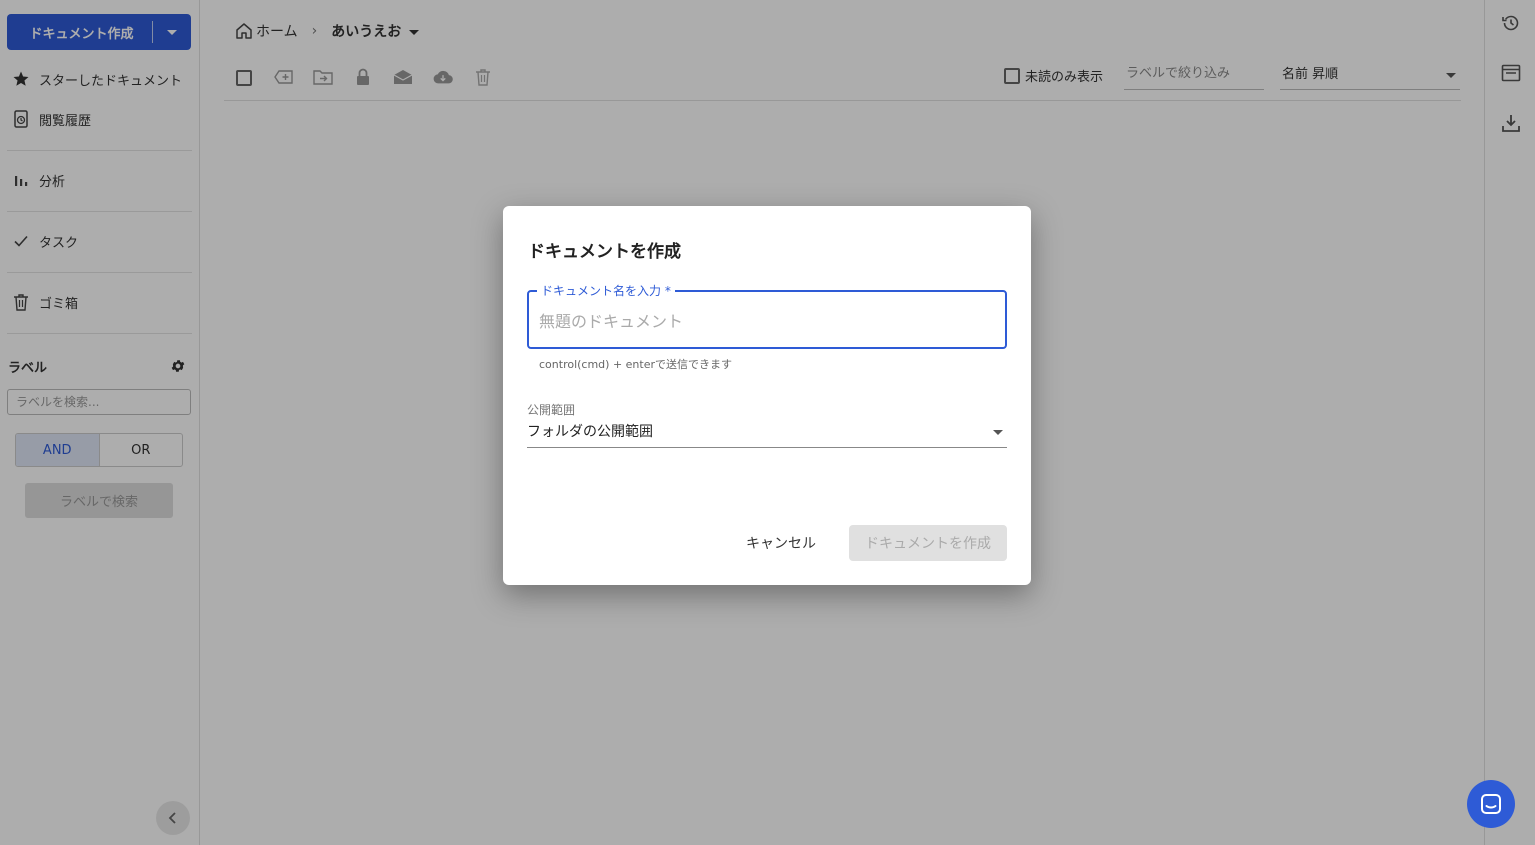 The image size is (1535, 845). Describe the element at coordinates (928, 543) in the screenshot. I see `create-document-submit-button: ドキュメントを作成` at that location.